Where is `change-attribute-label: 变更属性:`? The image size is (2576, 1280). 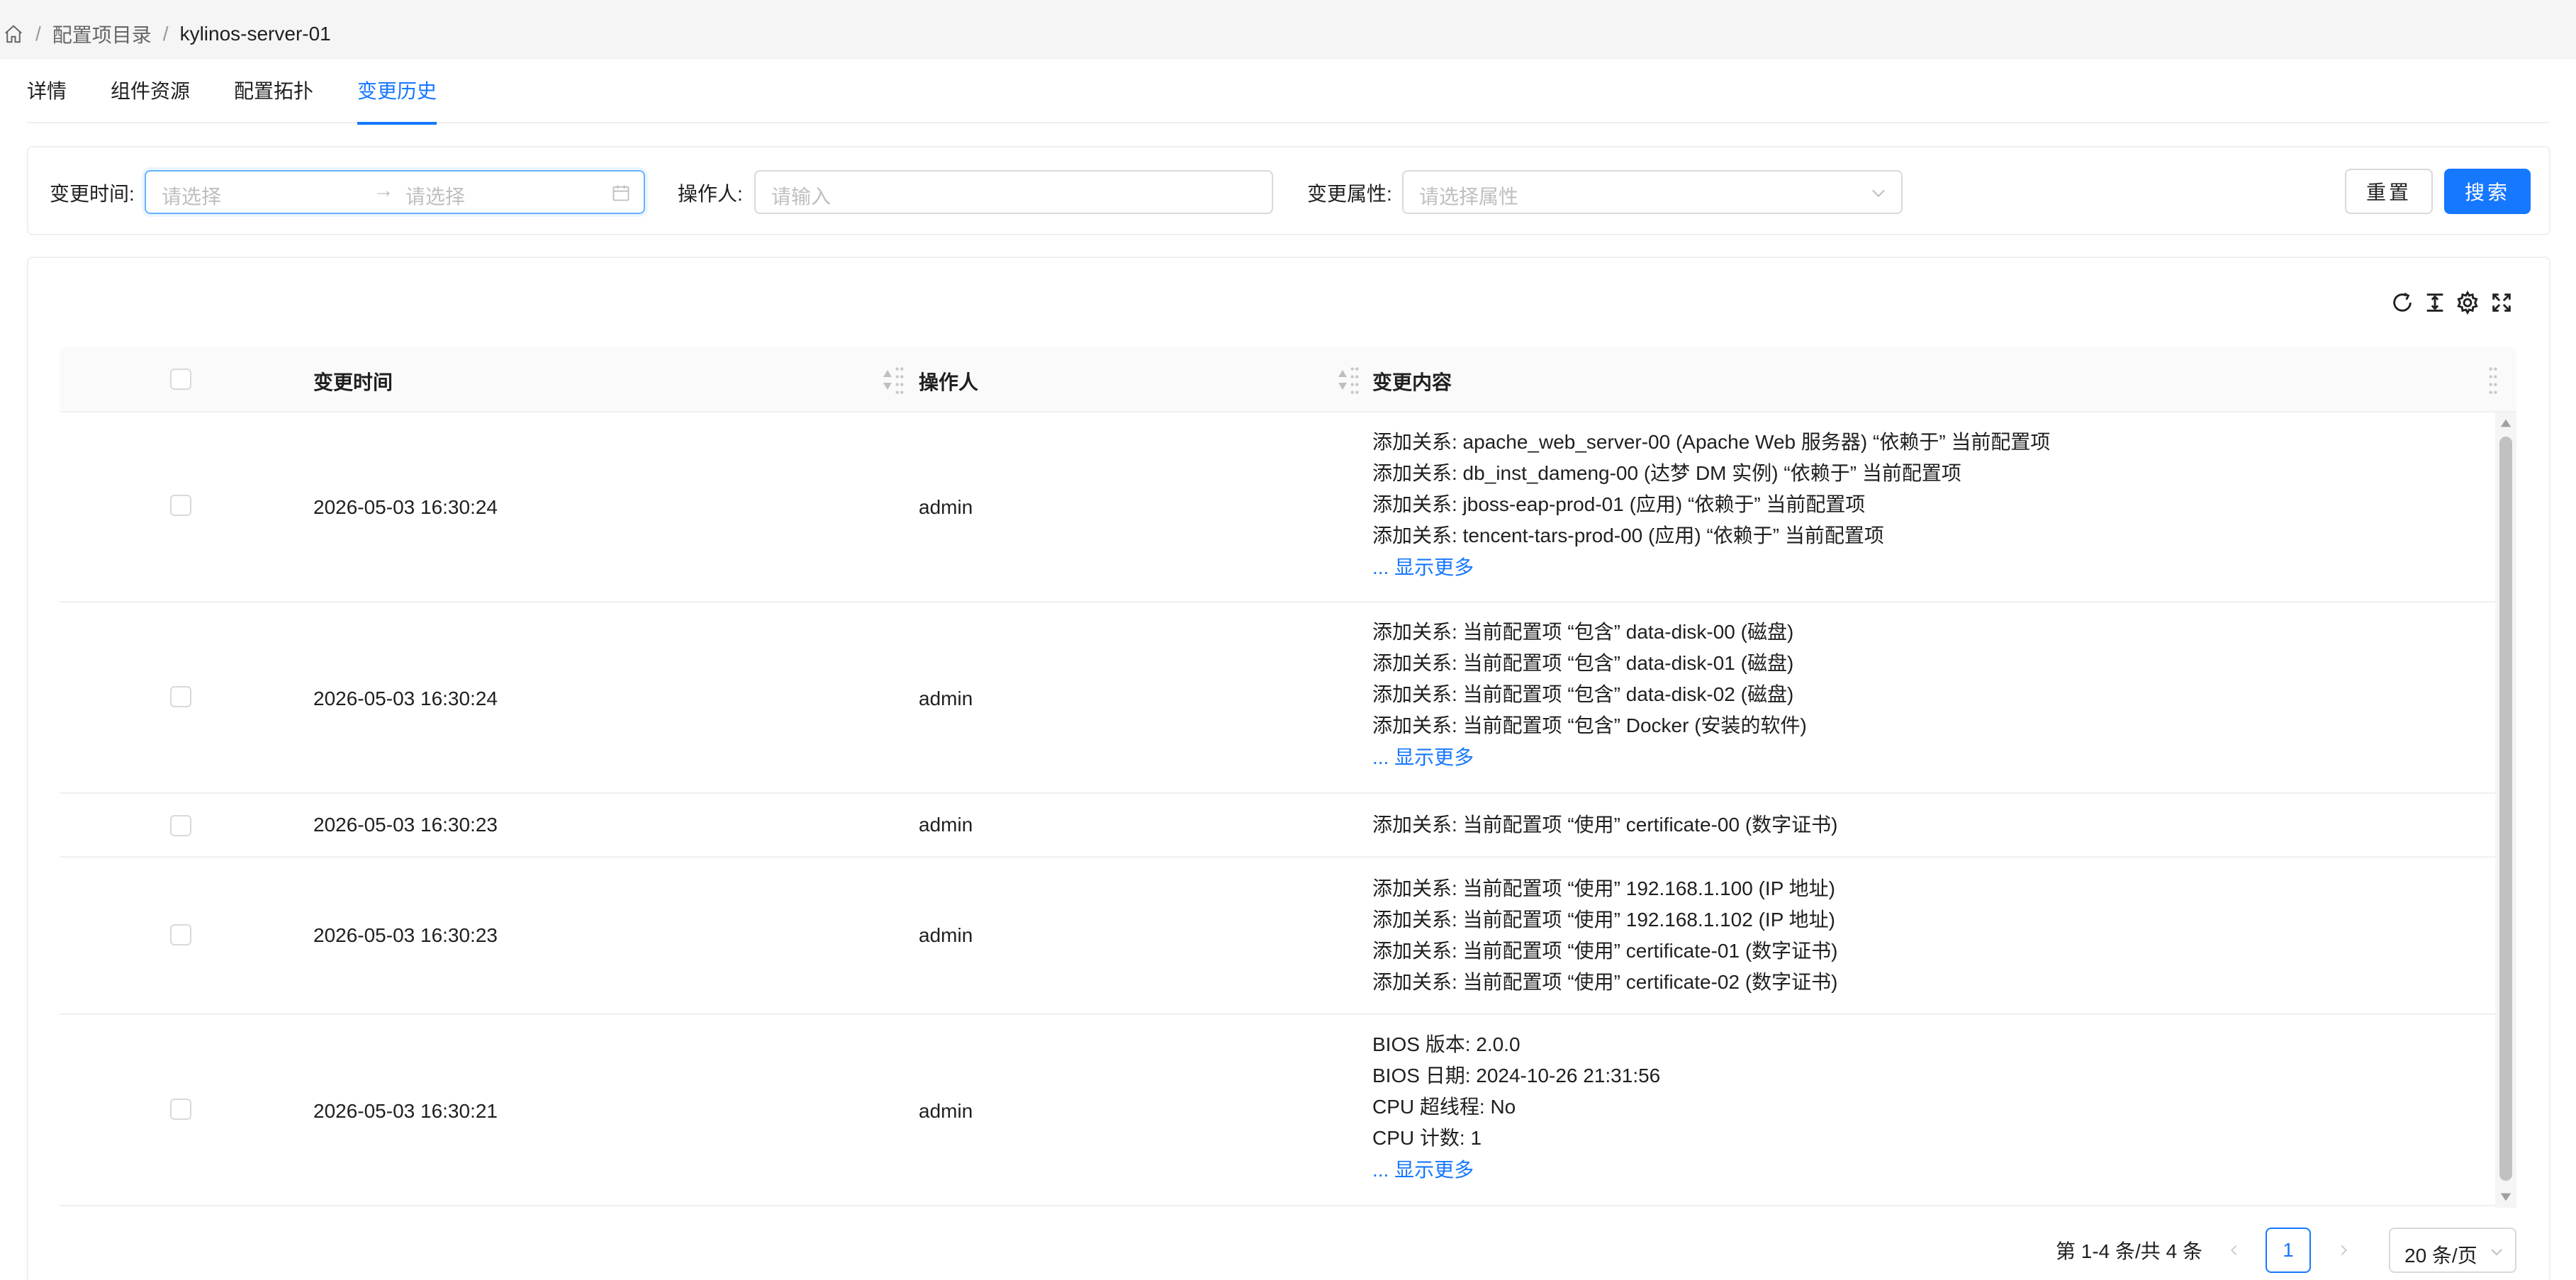
change-attribute-label: 变更属性: is located at coordinates (1349, 194).